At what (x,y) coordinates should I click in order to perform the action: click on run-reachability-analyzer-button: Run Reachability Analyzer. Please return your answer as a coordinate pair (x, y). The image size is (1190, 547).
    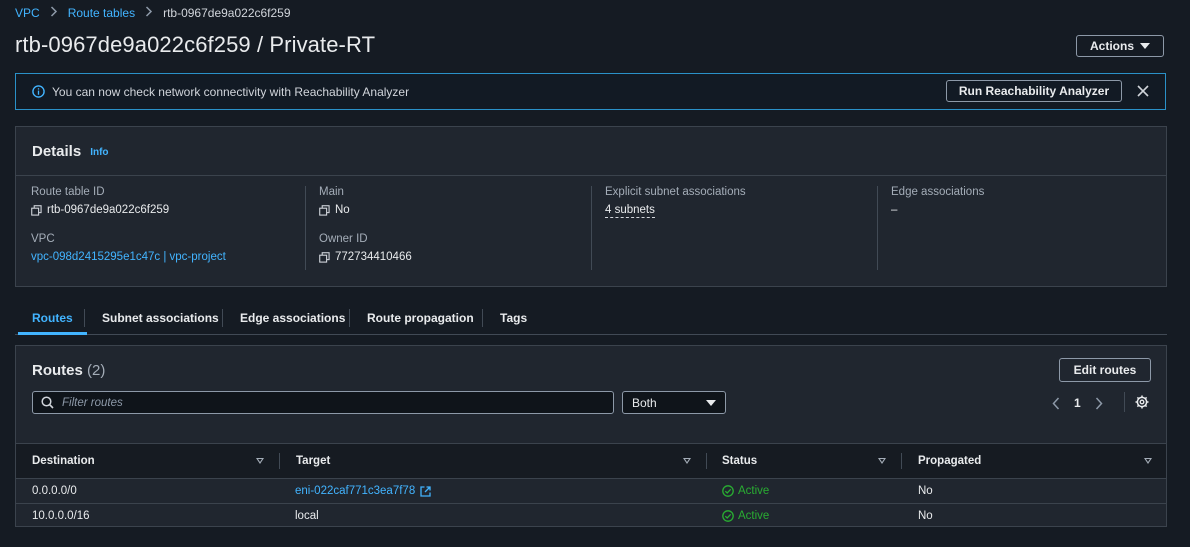
    Looking at the image, I should click on (1034, 91).